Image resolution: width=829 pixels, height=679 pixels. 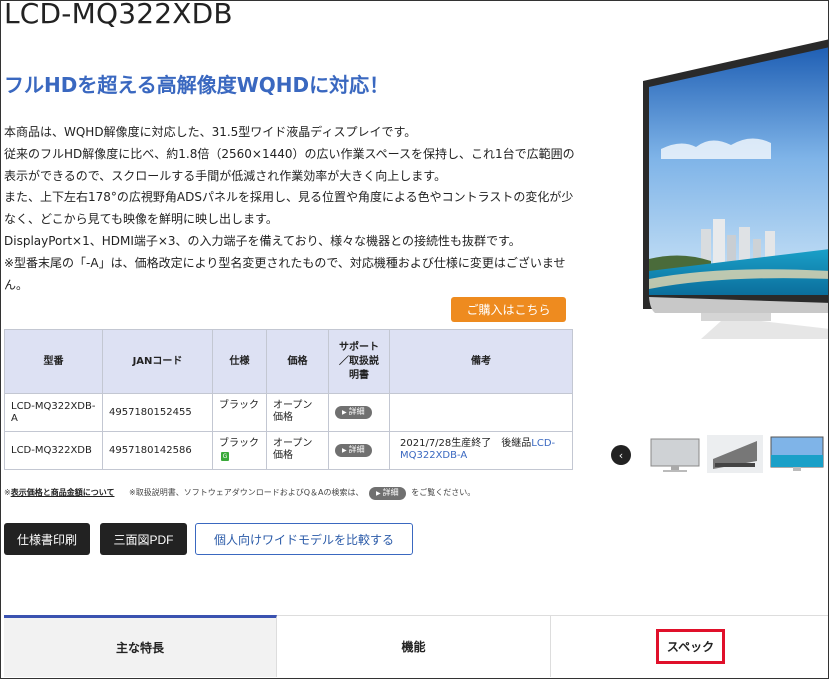 What do you see at coordinates (47, 539) in the screenshot?
I see `print-spec-button: 仕様書印刷` at bounding box center [47, 539].